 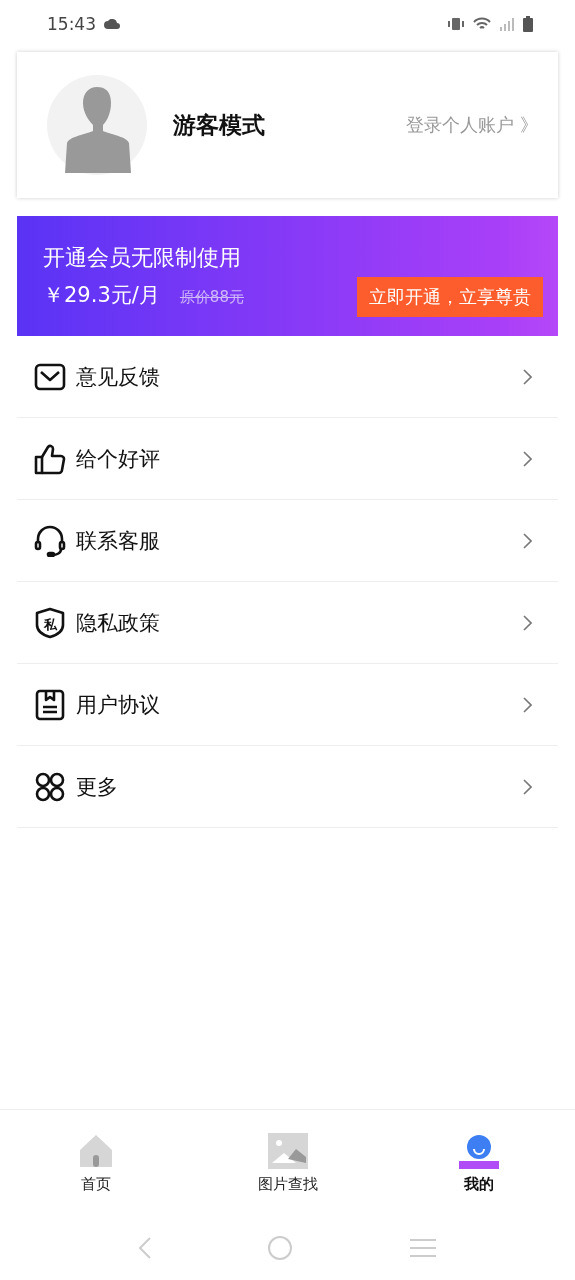 I want to click on home-icon, so click(x=95, y=1150).